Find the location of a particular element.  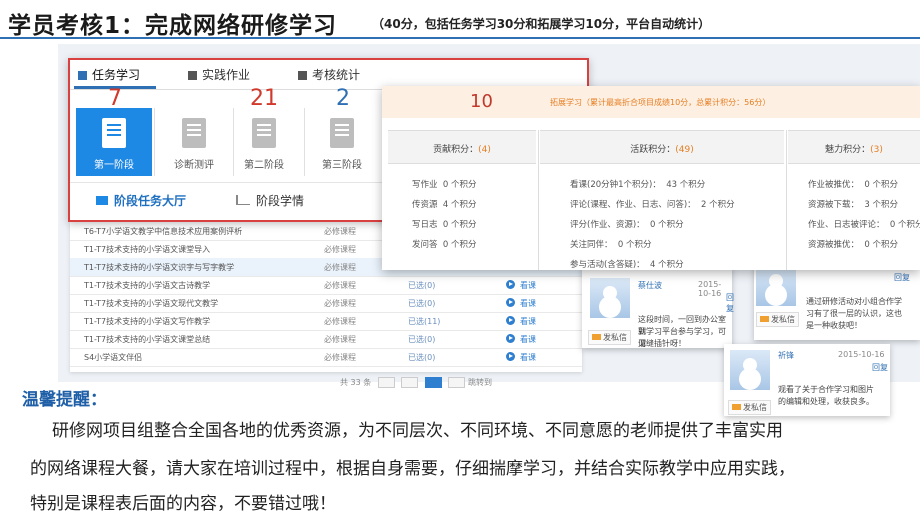

points-row: 评分(作业、资源)： 0 个积分 is located at coordinates (627, 224).